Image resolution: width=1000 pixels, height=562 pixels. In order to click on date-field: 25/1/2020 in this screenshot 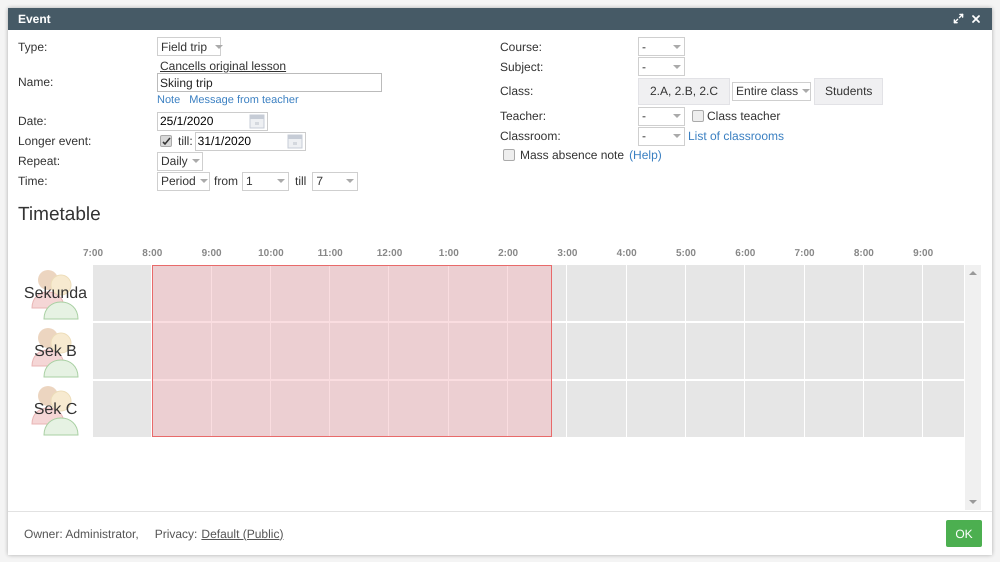, I will do `click(212, 121)`.